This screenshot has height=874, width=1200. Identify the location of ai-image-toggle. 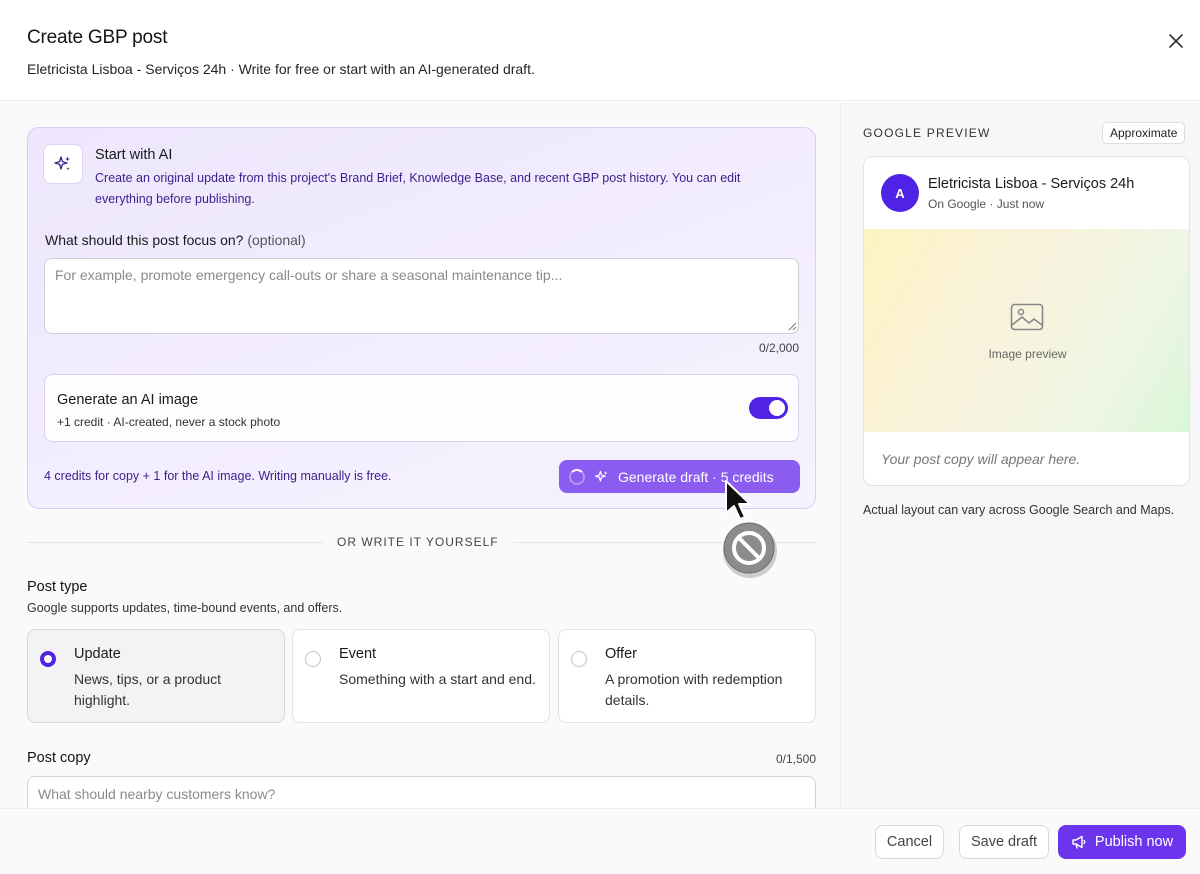
(768, 408).